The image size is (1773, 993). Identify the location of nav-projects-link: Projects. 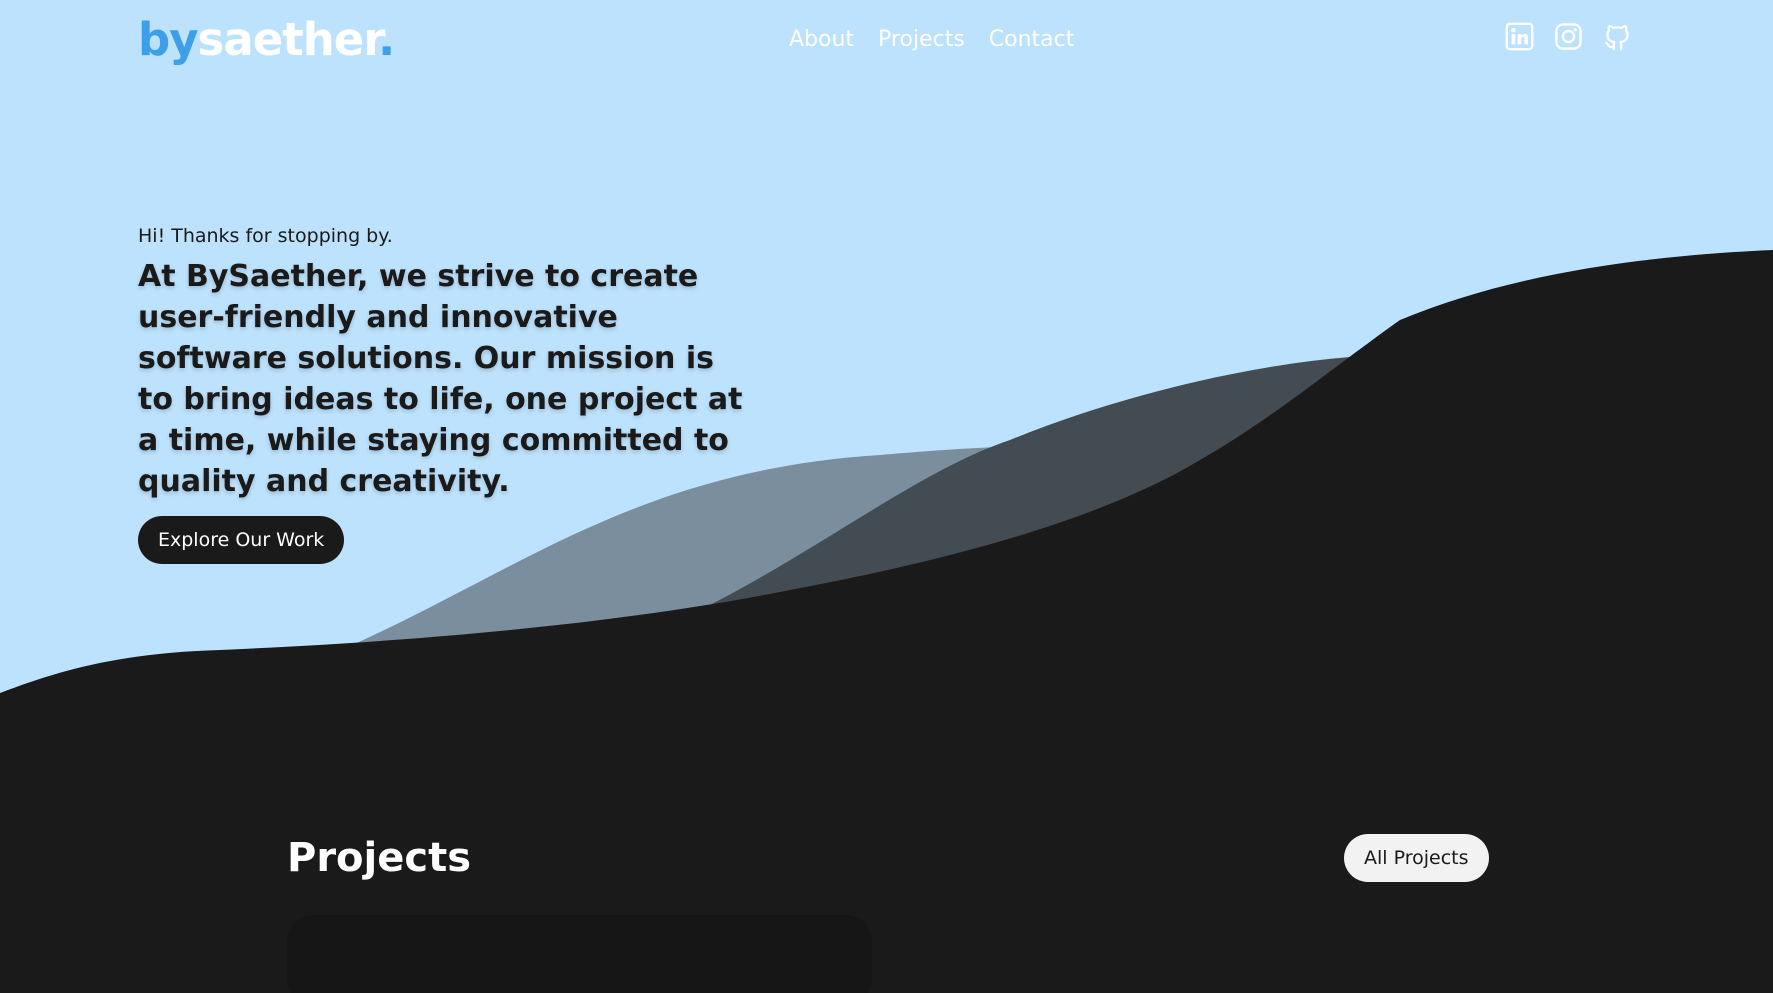
(921, 40).